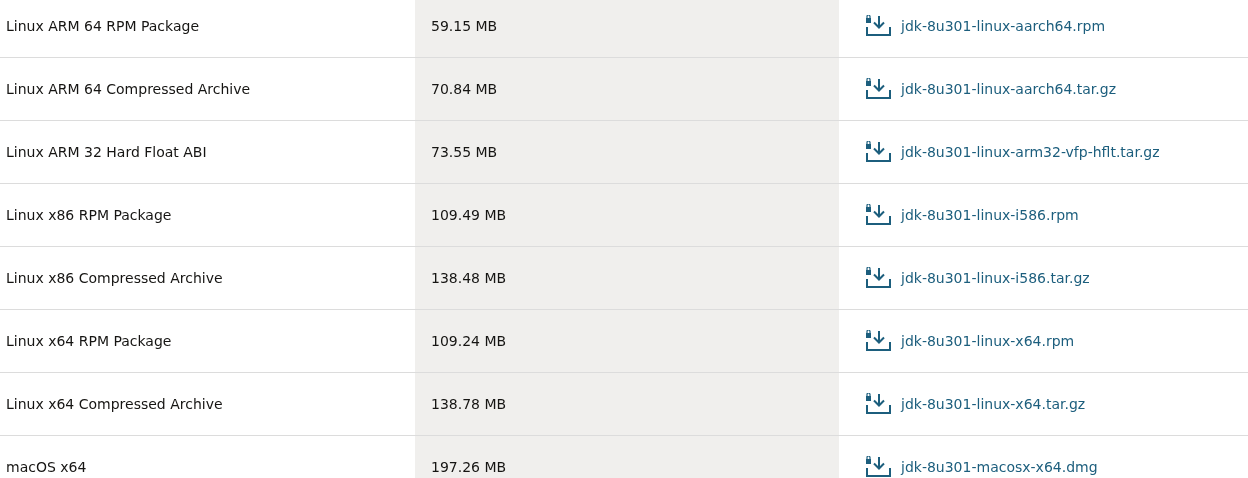  Describe the element at coordinates (1030, 152) in the screenshot. I see `download-link: jdk-8u301-linux-arm32-vfp-hflt.tar.gz` at that location.